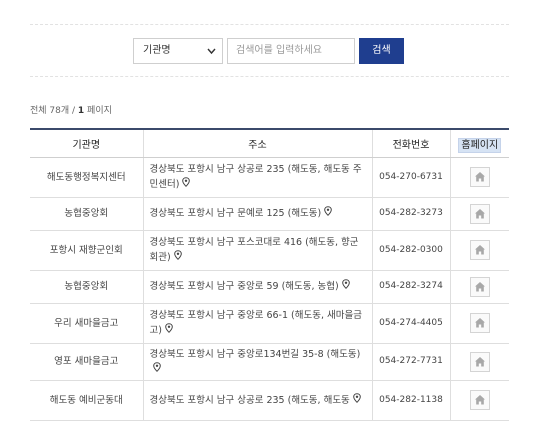 The image size is (560, 421). Describe the element at coordinates (269, 76) in the screenshot. I see `search-divider` at that location.